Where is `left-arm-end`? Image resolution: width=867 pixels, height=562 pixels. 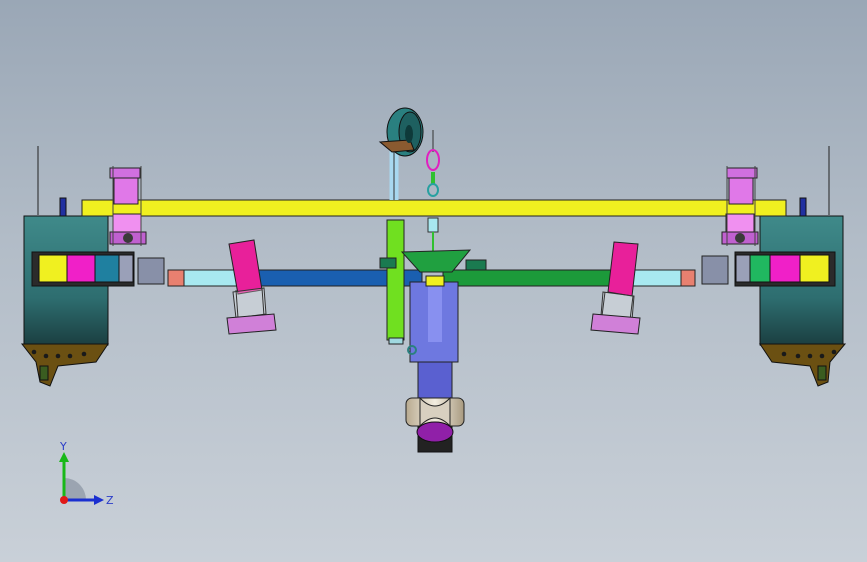 left-arm-end is located at coordinates (176, 278).